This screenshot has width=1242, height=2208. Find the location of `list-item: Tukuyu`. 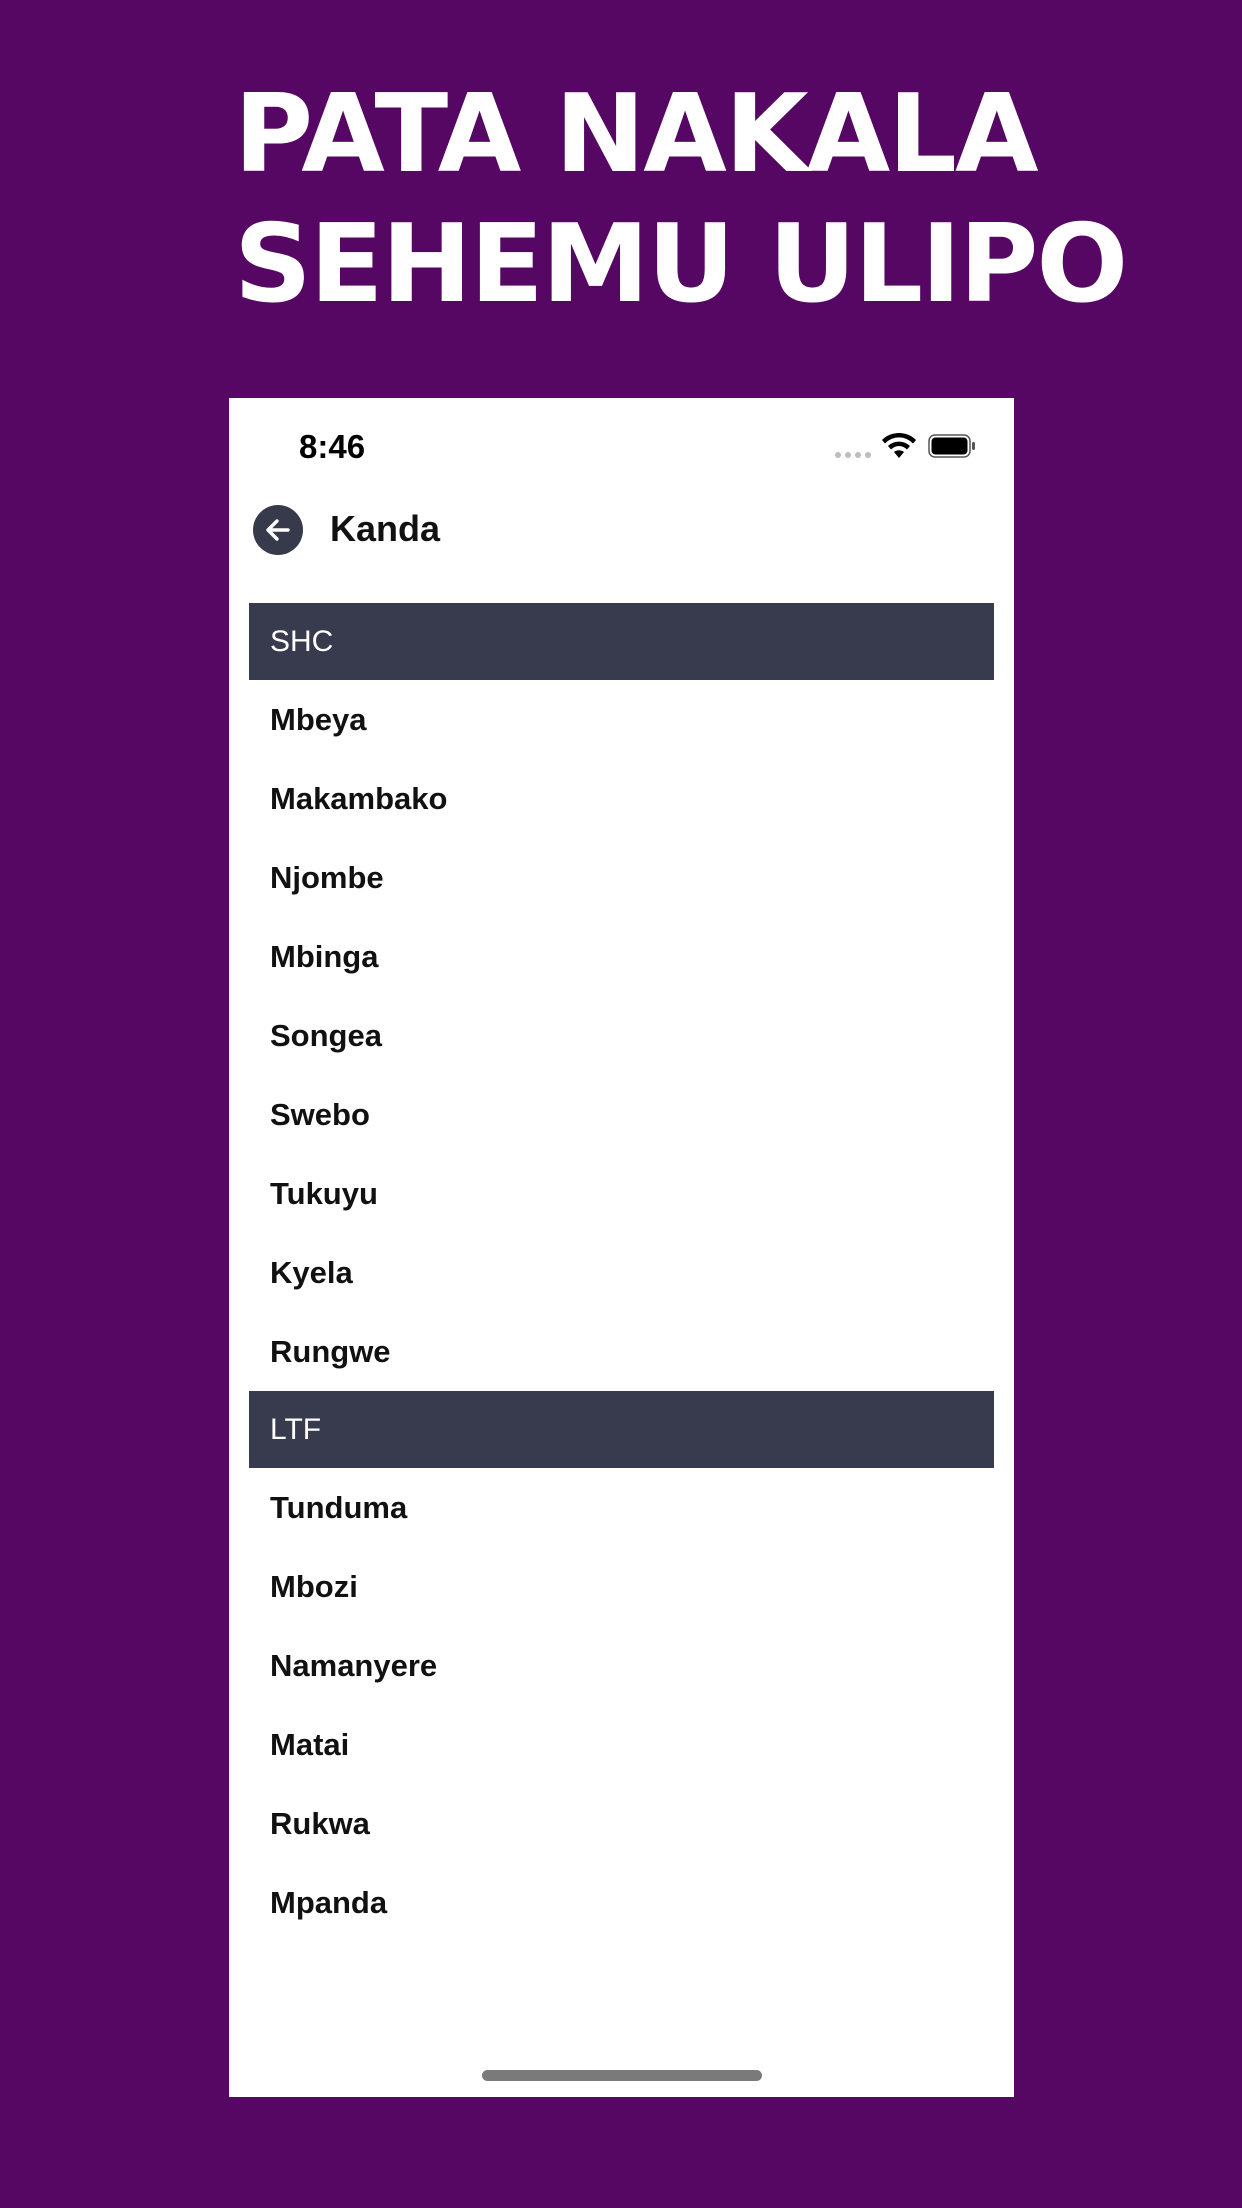

list-item: Tukuyu is located at coordinates (621, 1193).